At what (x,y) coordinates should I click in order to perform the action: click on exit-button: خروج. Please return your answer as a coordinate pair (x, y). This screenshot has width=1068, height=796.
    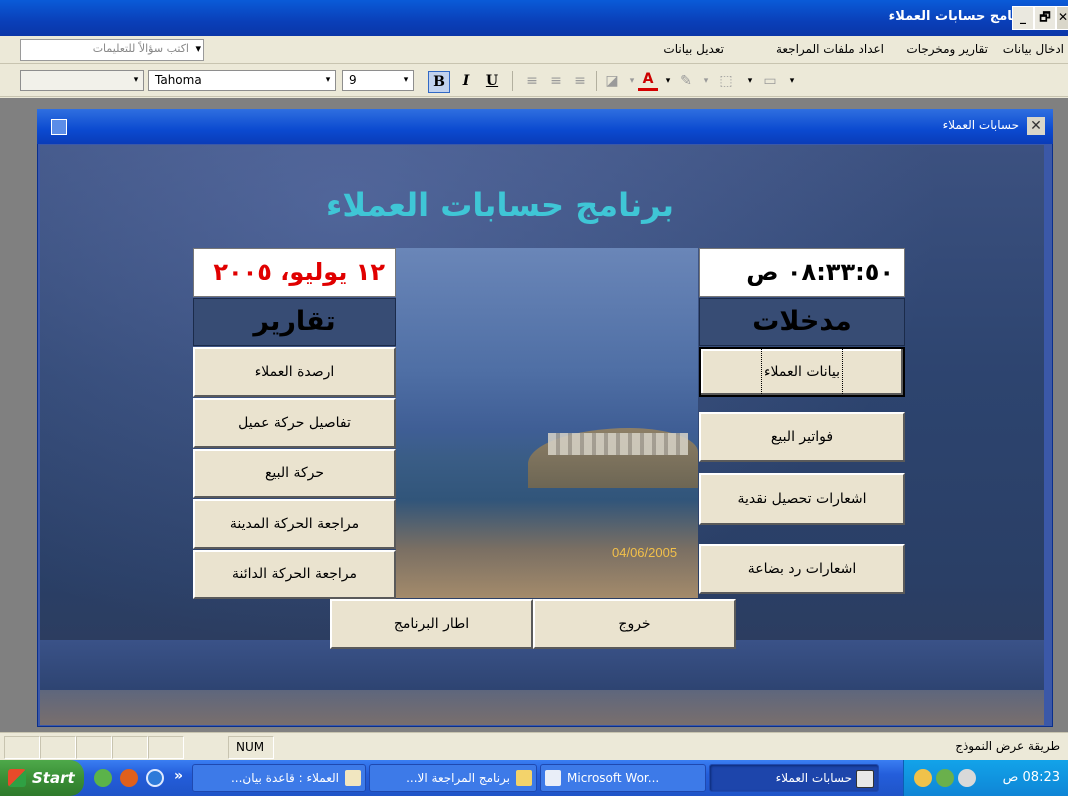
    Looking at the image, I should click on (634, 624).